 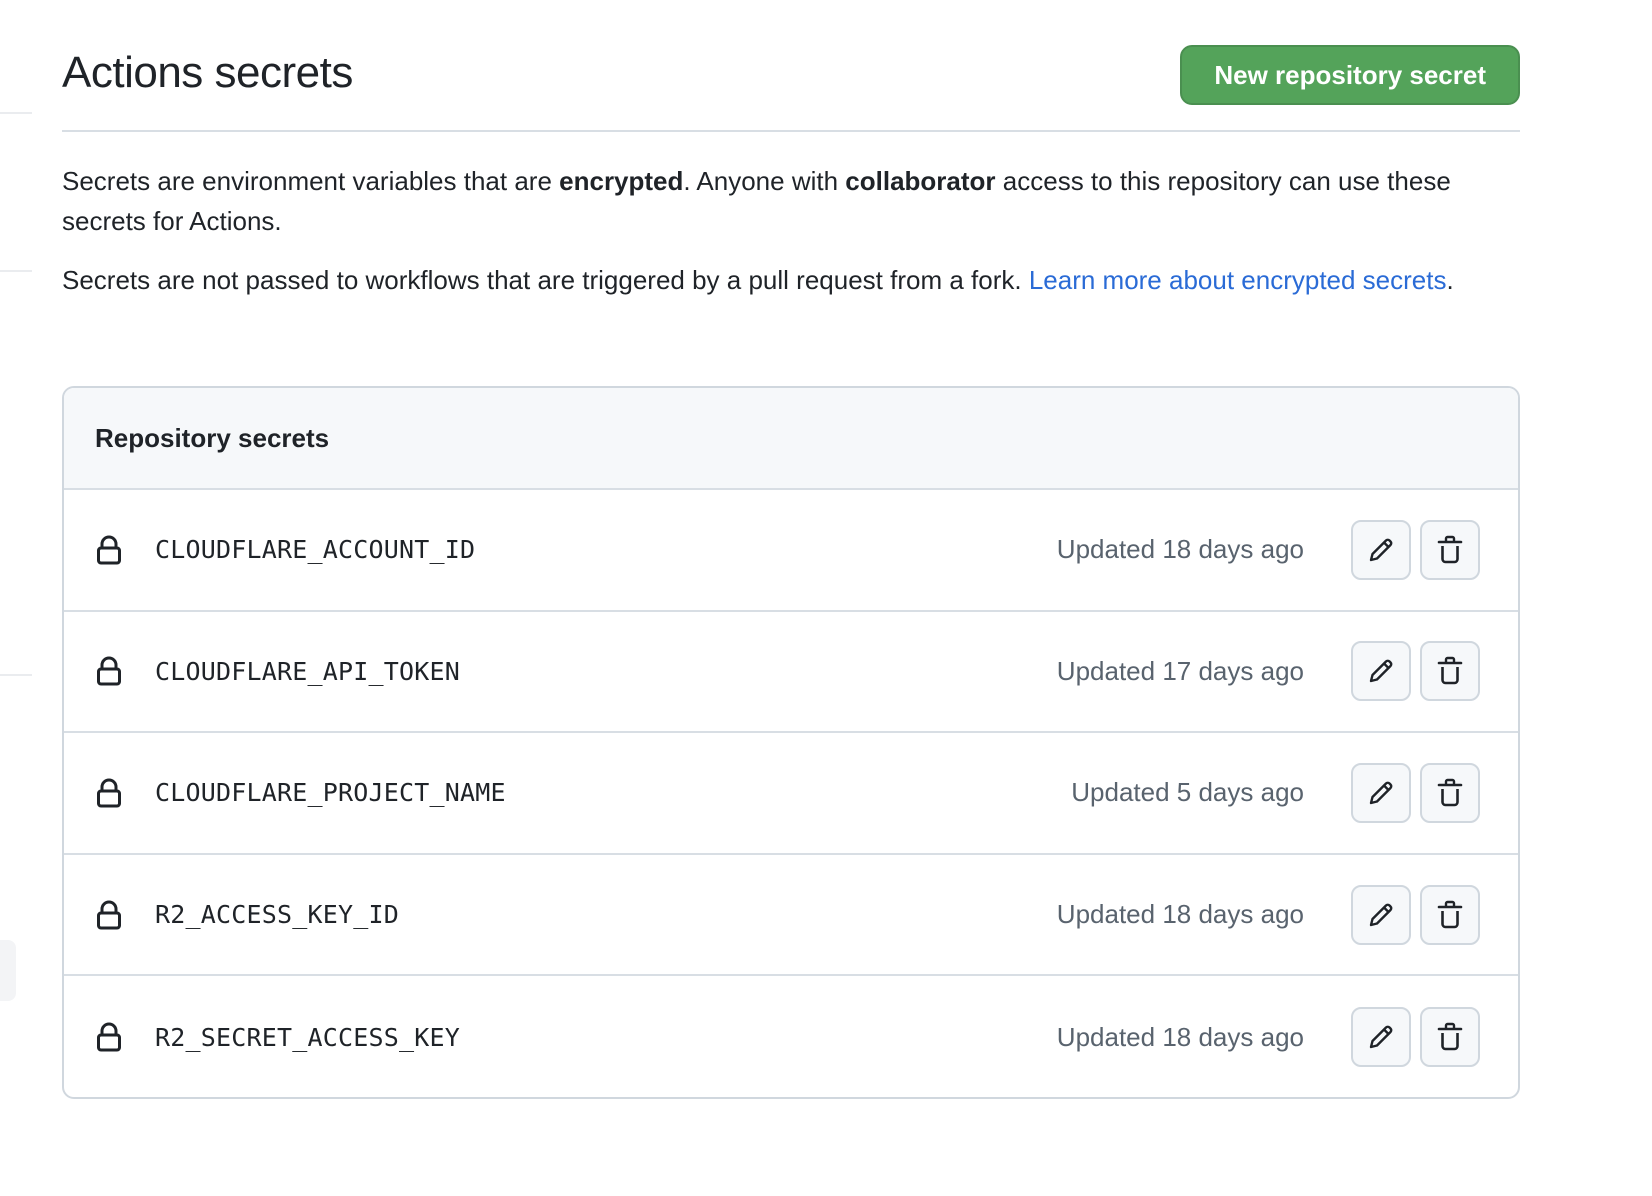 I want to click on secret-name: CLOUDFLARE_PROJECT_NAME, so click(x=330, y=793).